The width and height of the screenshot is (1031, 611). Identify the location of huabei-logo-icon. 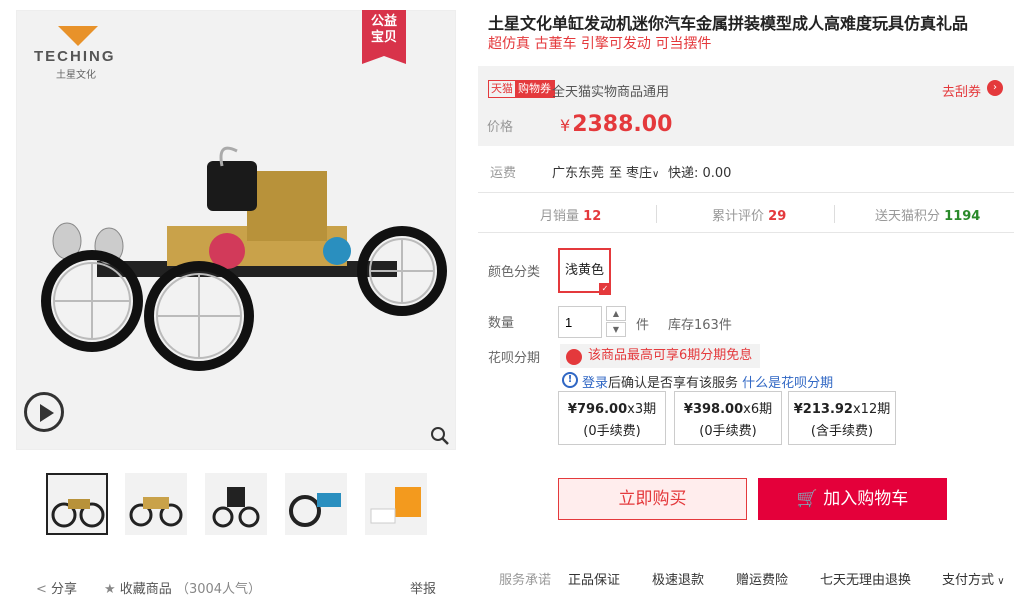
(574, 357).